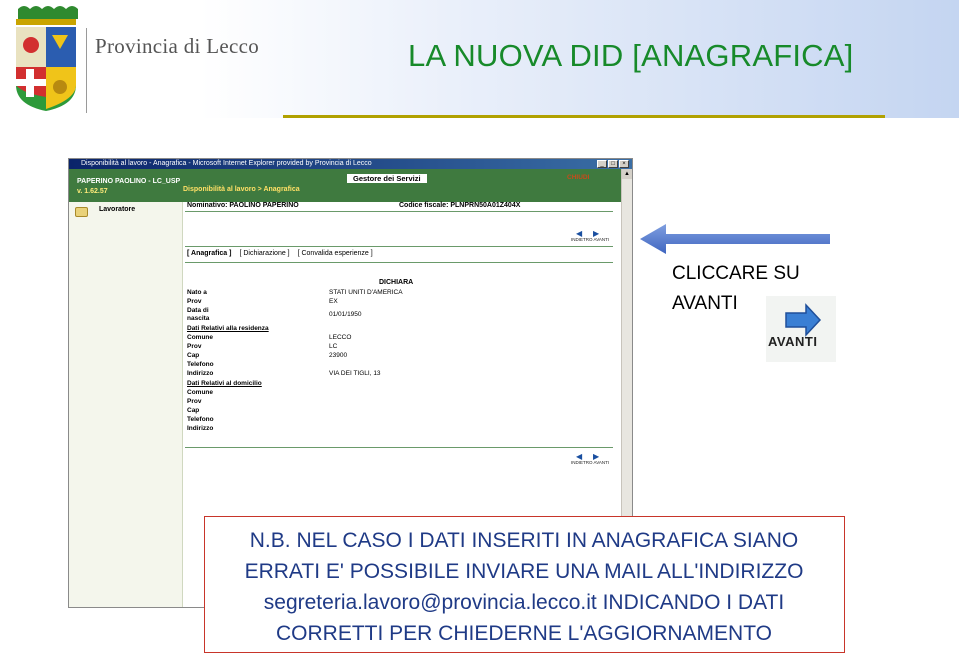 The width and height of the screenshot is (959, 655). I want to click on section-domicilio: Dati Relativi al domicilio, so click(224, 383).